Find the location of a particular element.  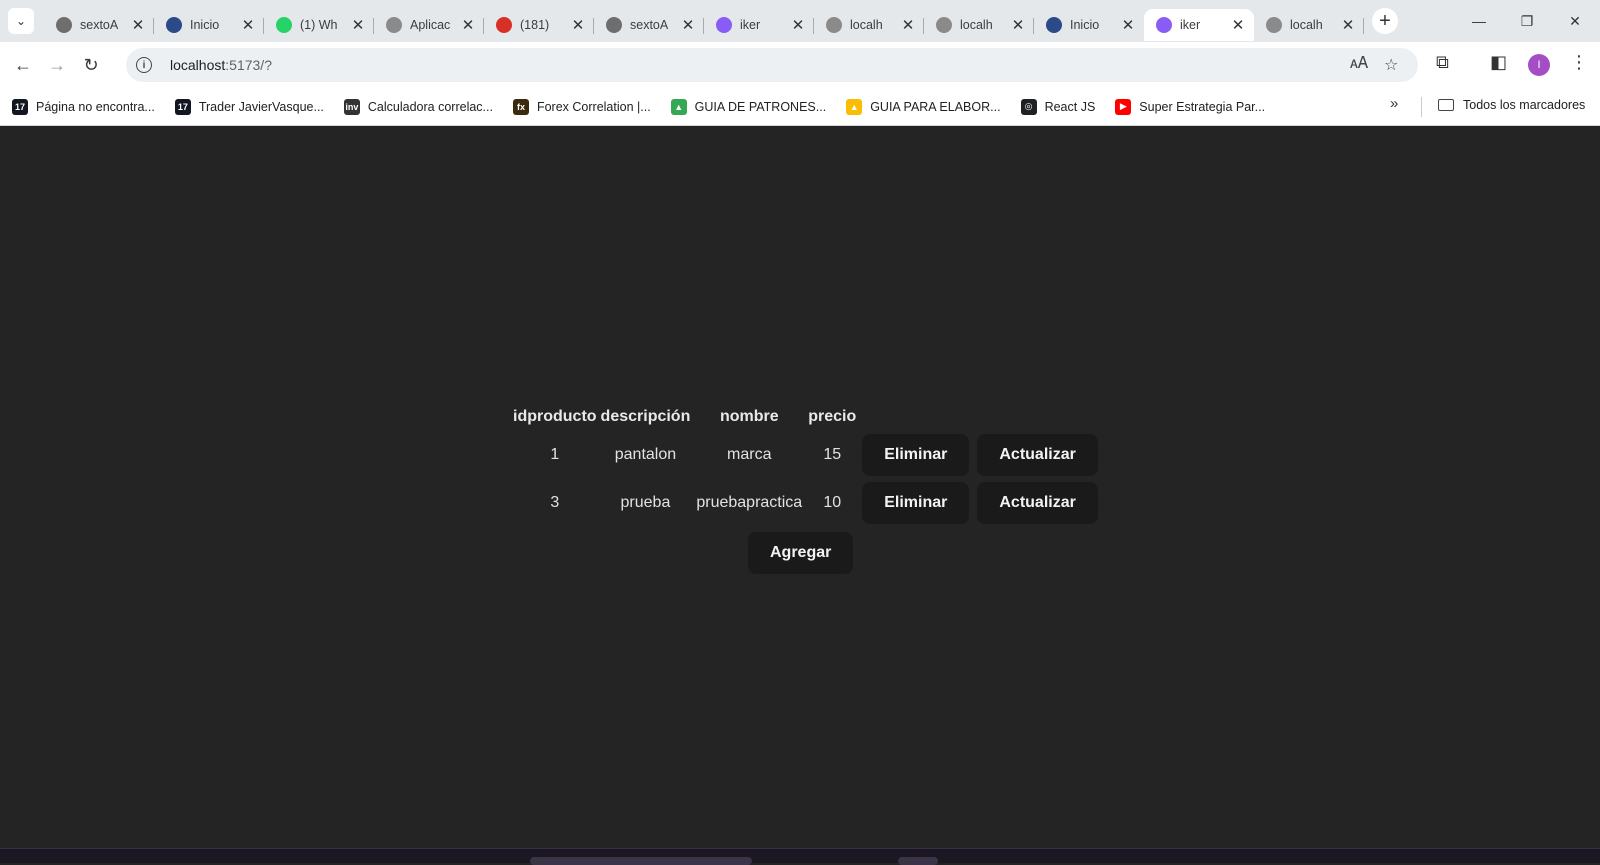

os-taskbar is located at coordinates (800, 856).